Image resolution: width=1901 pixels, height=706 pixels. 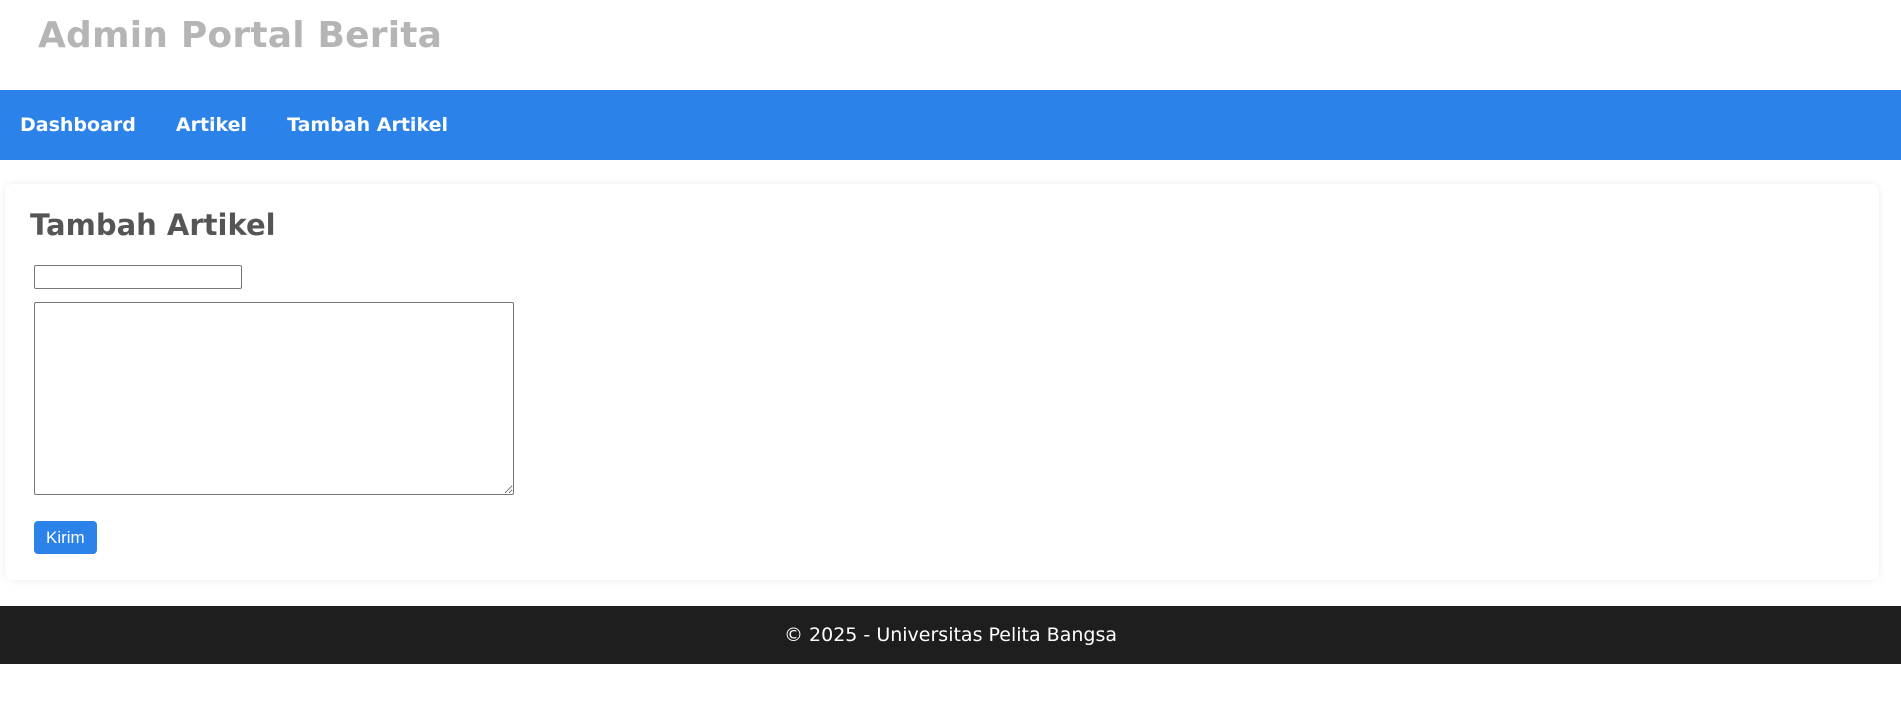 What do you see at coordinates (240, 35) in the screenshot?
I see `site-title: Admin Portal Berita` at bounding box center [240, 35].